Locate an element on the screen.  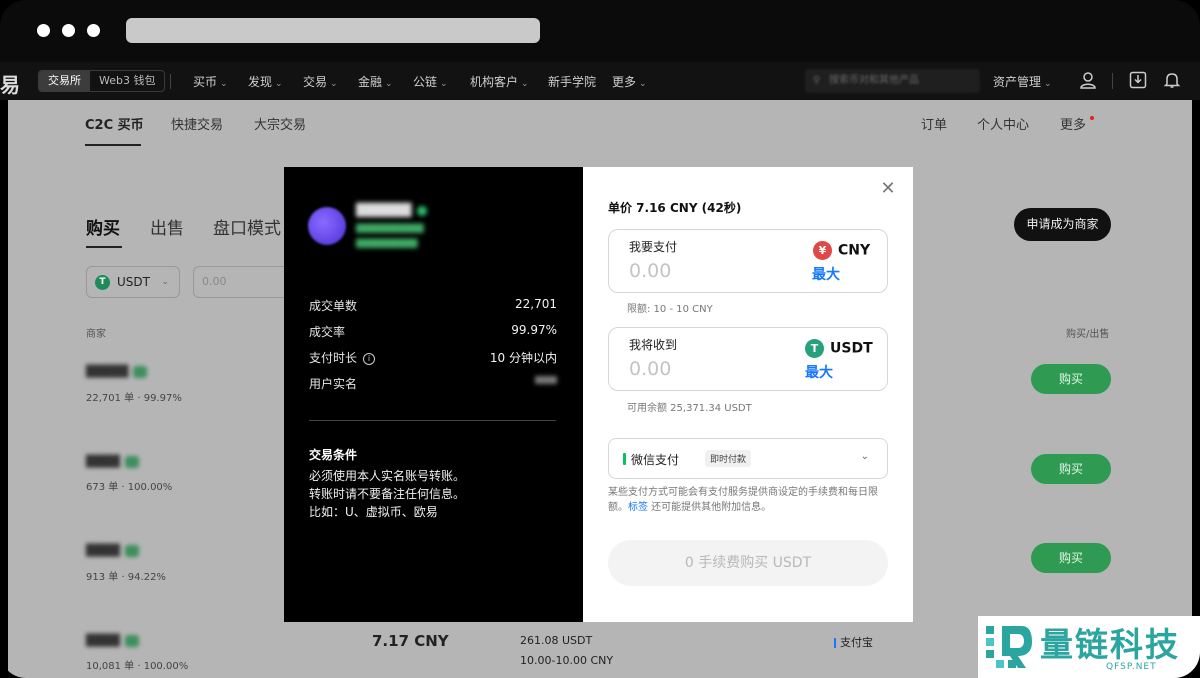
nav-item-buy-crypto: 买币 ⌄ is located at coordinates (210, 81).